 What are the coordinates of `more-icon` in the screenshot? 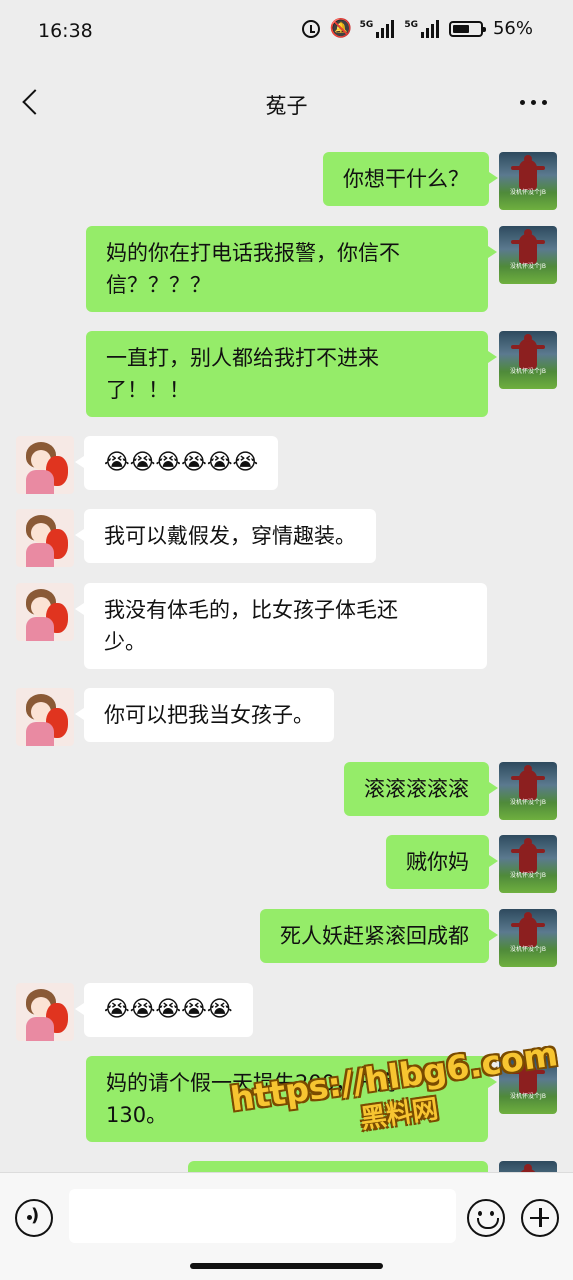 It's located at (533, 102).